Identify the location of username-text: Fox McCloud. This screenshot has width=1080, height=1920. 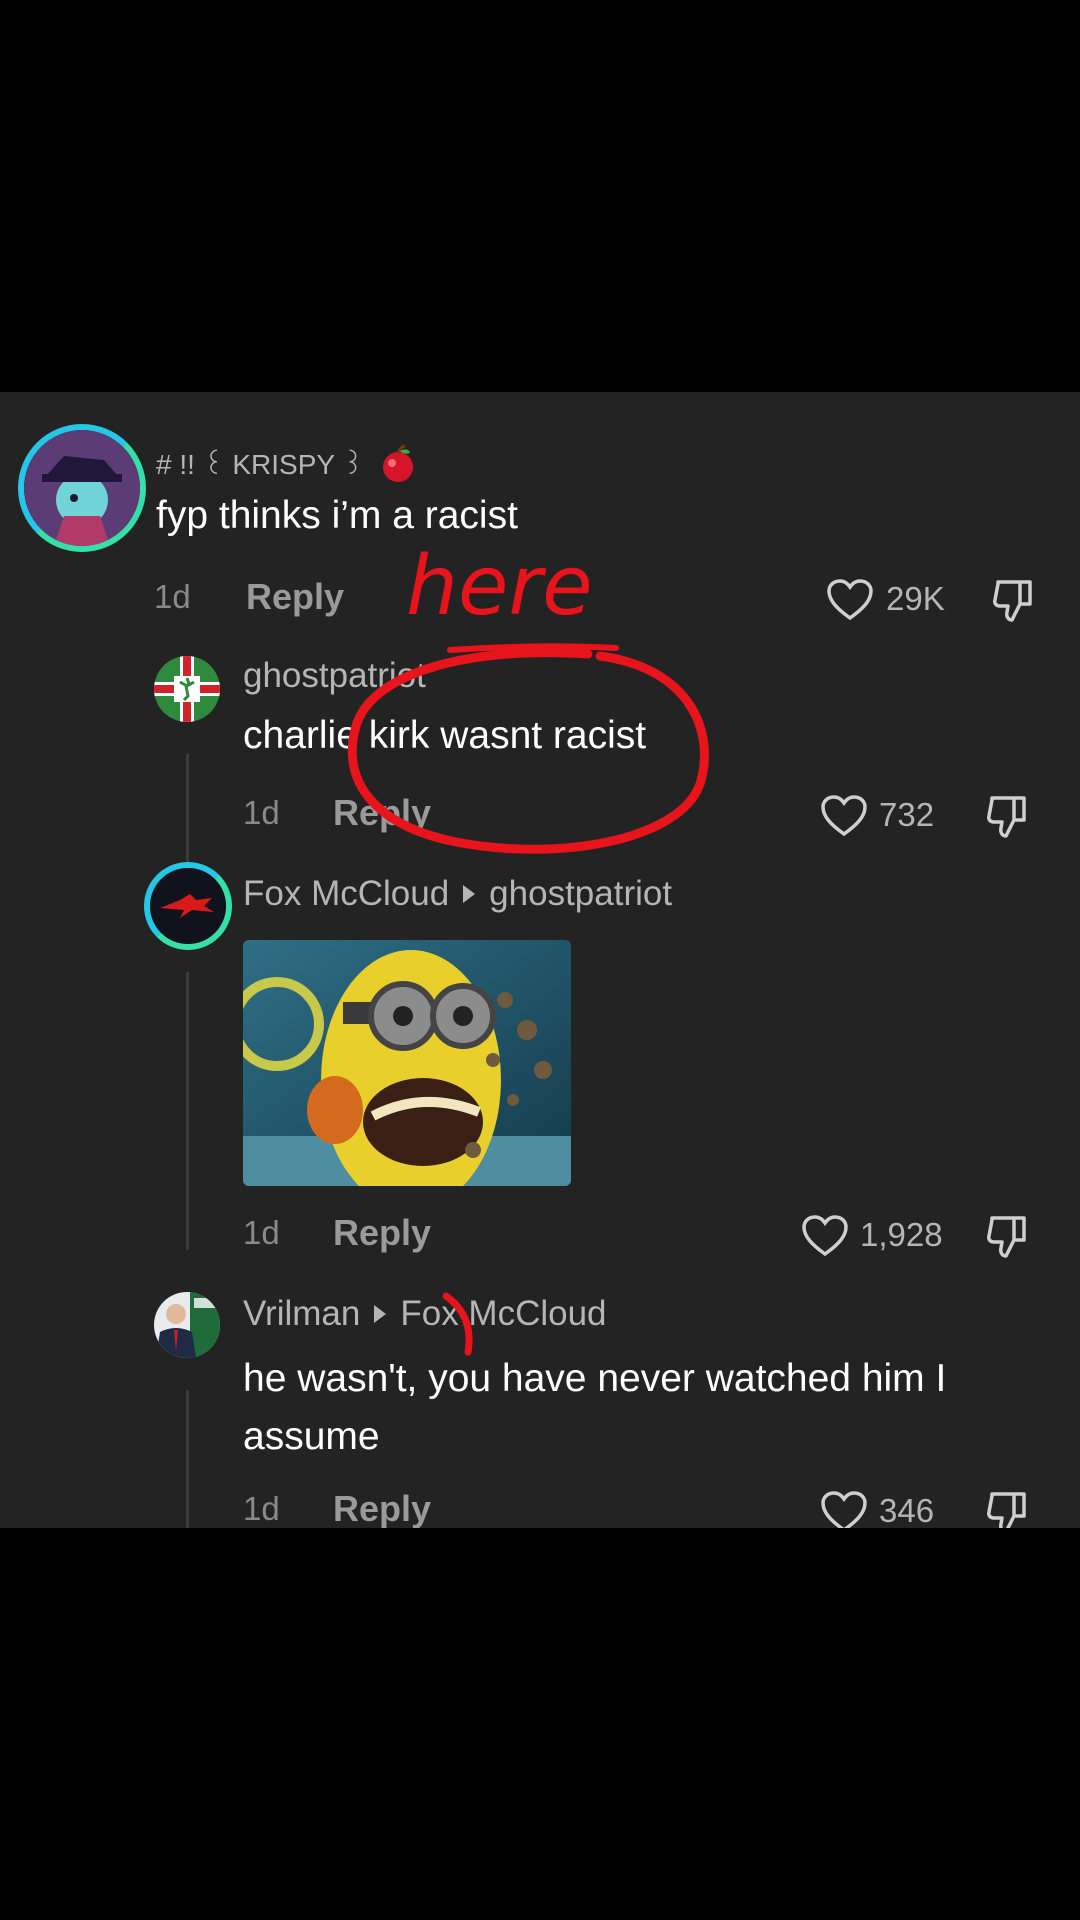
(346, 893).